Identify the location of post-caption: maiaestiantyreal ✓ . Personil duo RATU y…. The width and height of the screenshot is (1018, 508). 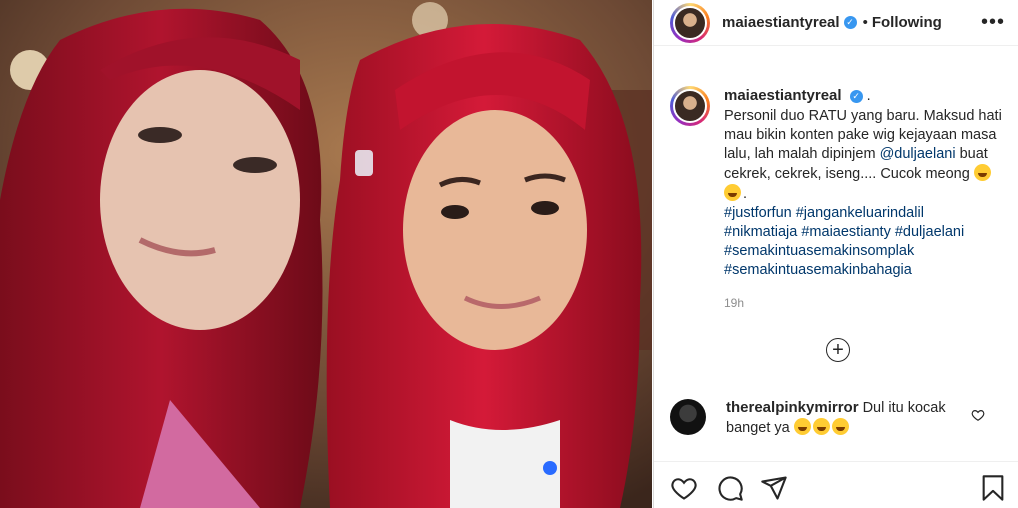
(837, 199).